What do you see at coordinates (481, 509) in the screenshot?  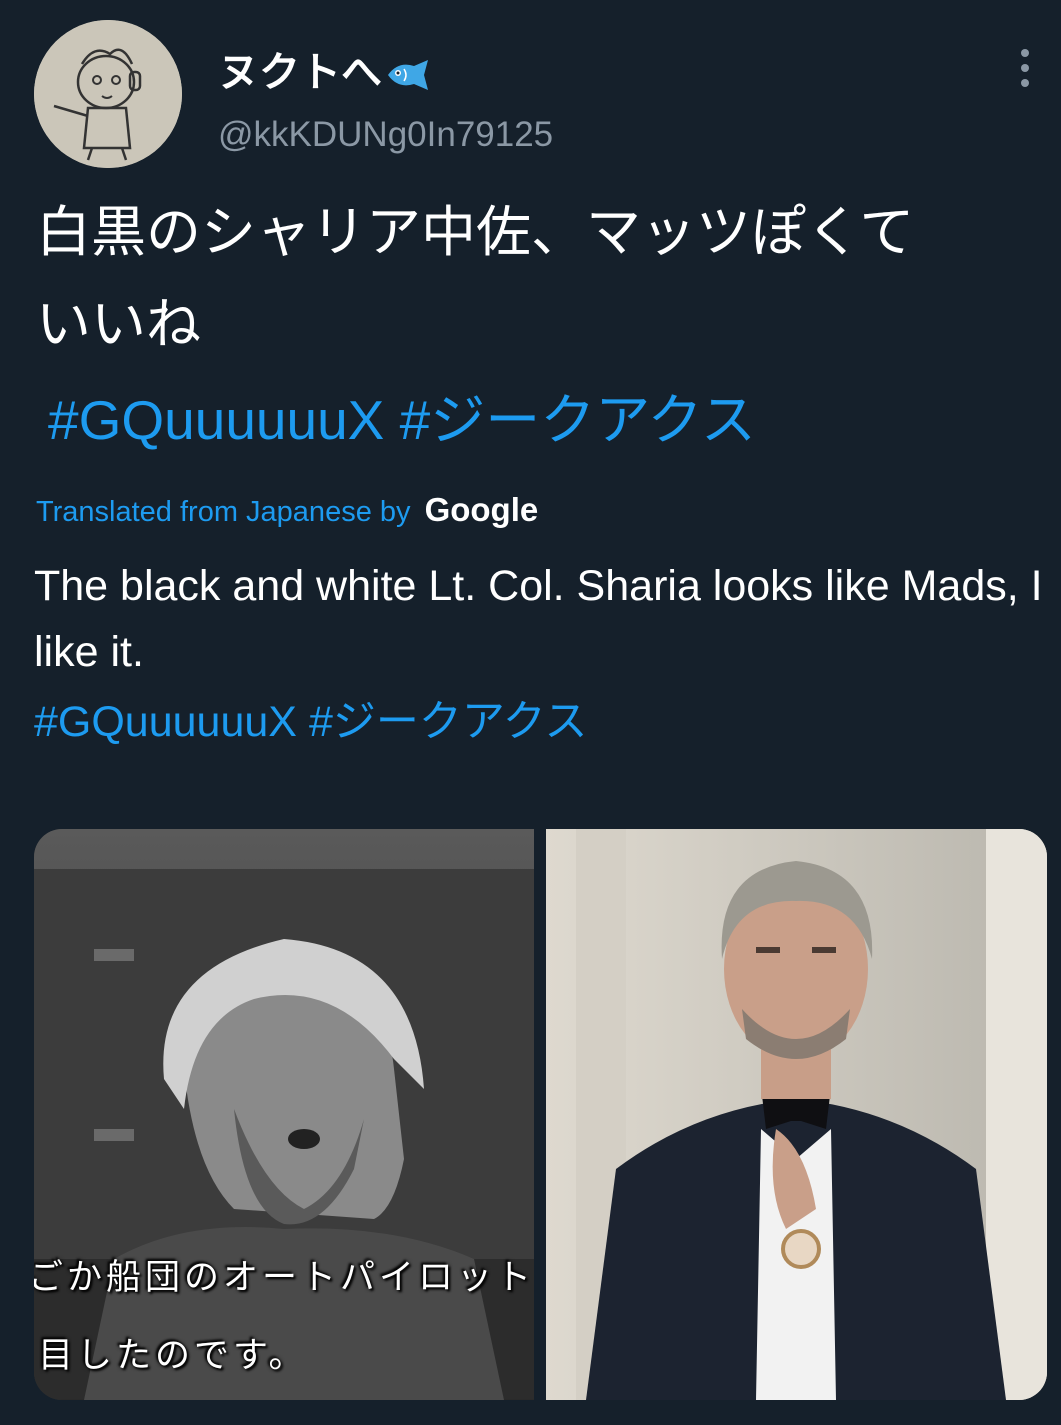 I see `google-logo: Google` at bounding box center [481, 509].